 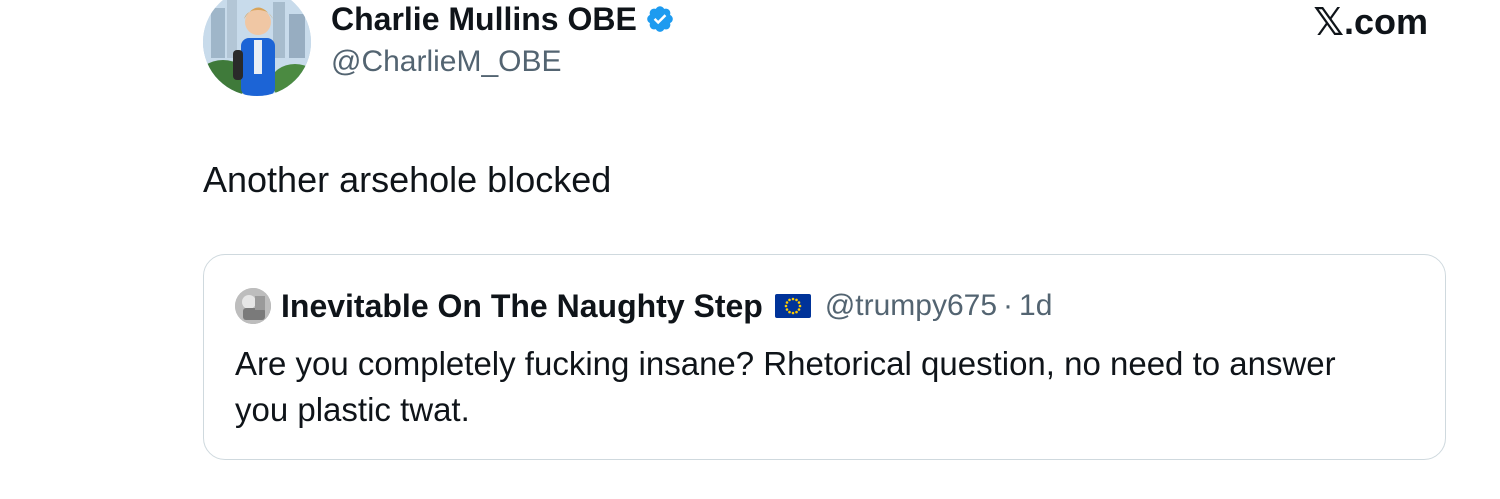 I want to click on quoted-avatar-photo-icon, so click(x=253, y=306).